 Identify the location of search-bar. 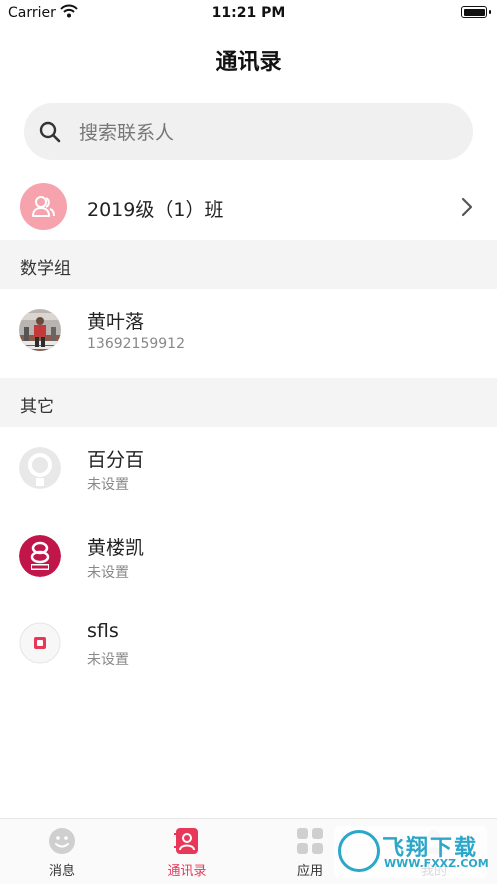
(248, 131).